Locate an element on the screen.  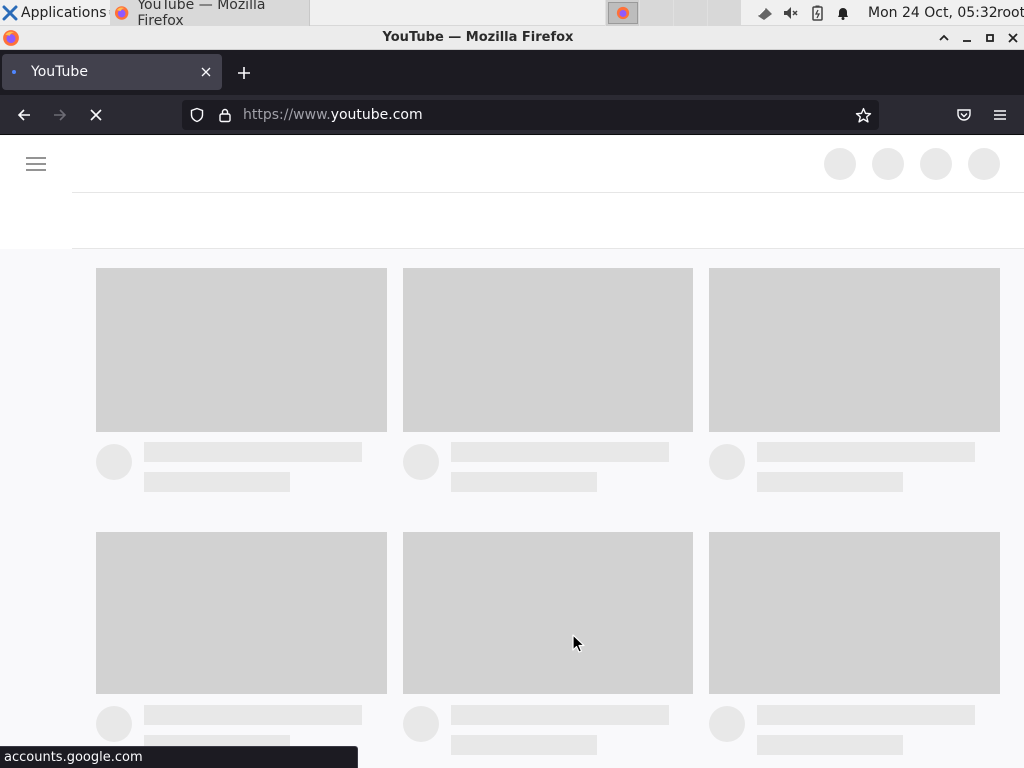
guide-button is located at coordinates (36, 164).